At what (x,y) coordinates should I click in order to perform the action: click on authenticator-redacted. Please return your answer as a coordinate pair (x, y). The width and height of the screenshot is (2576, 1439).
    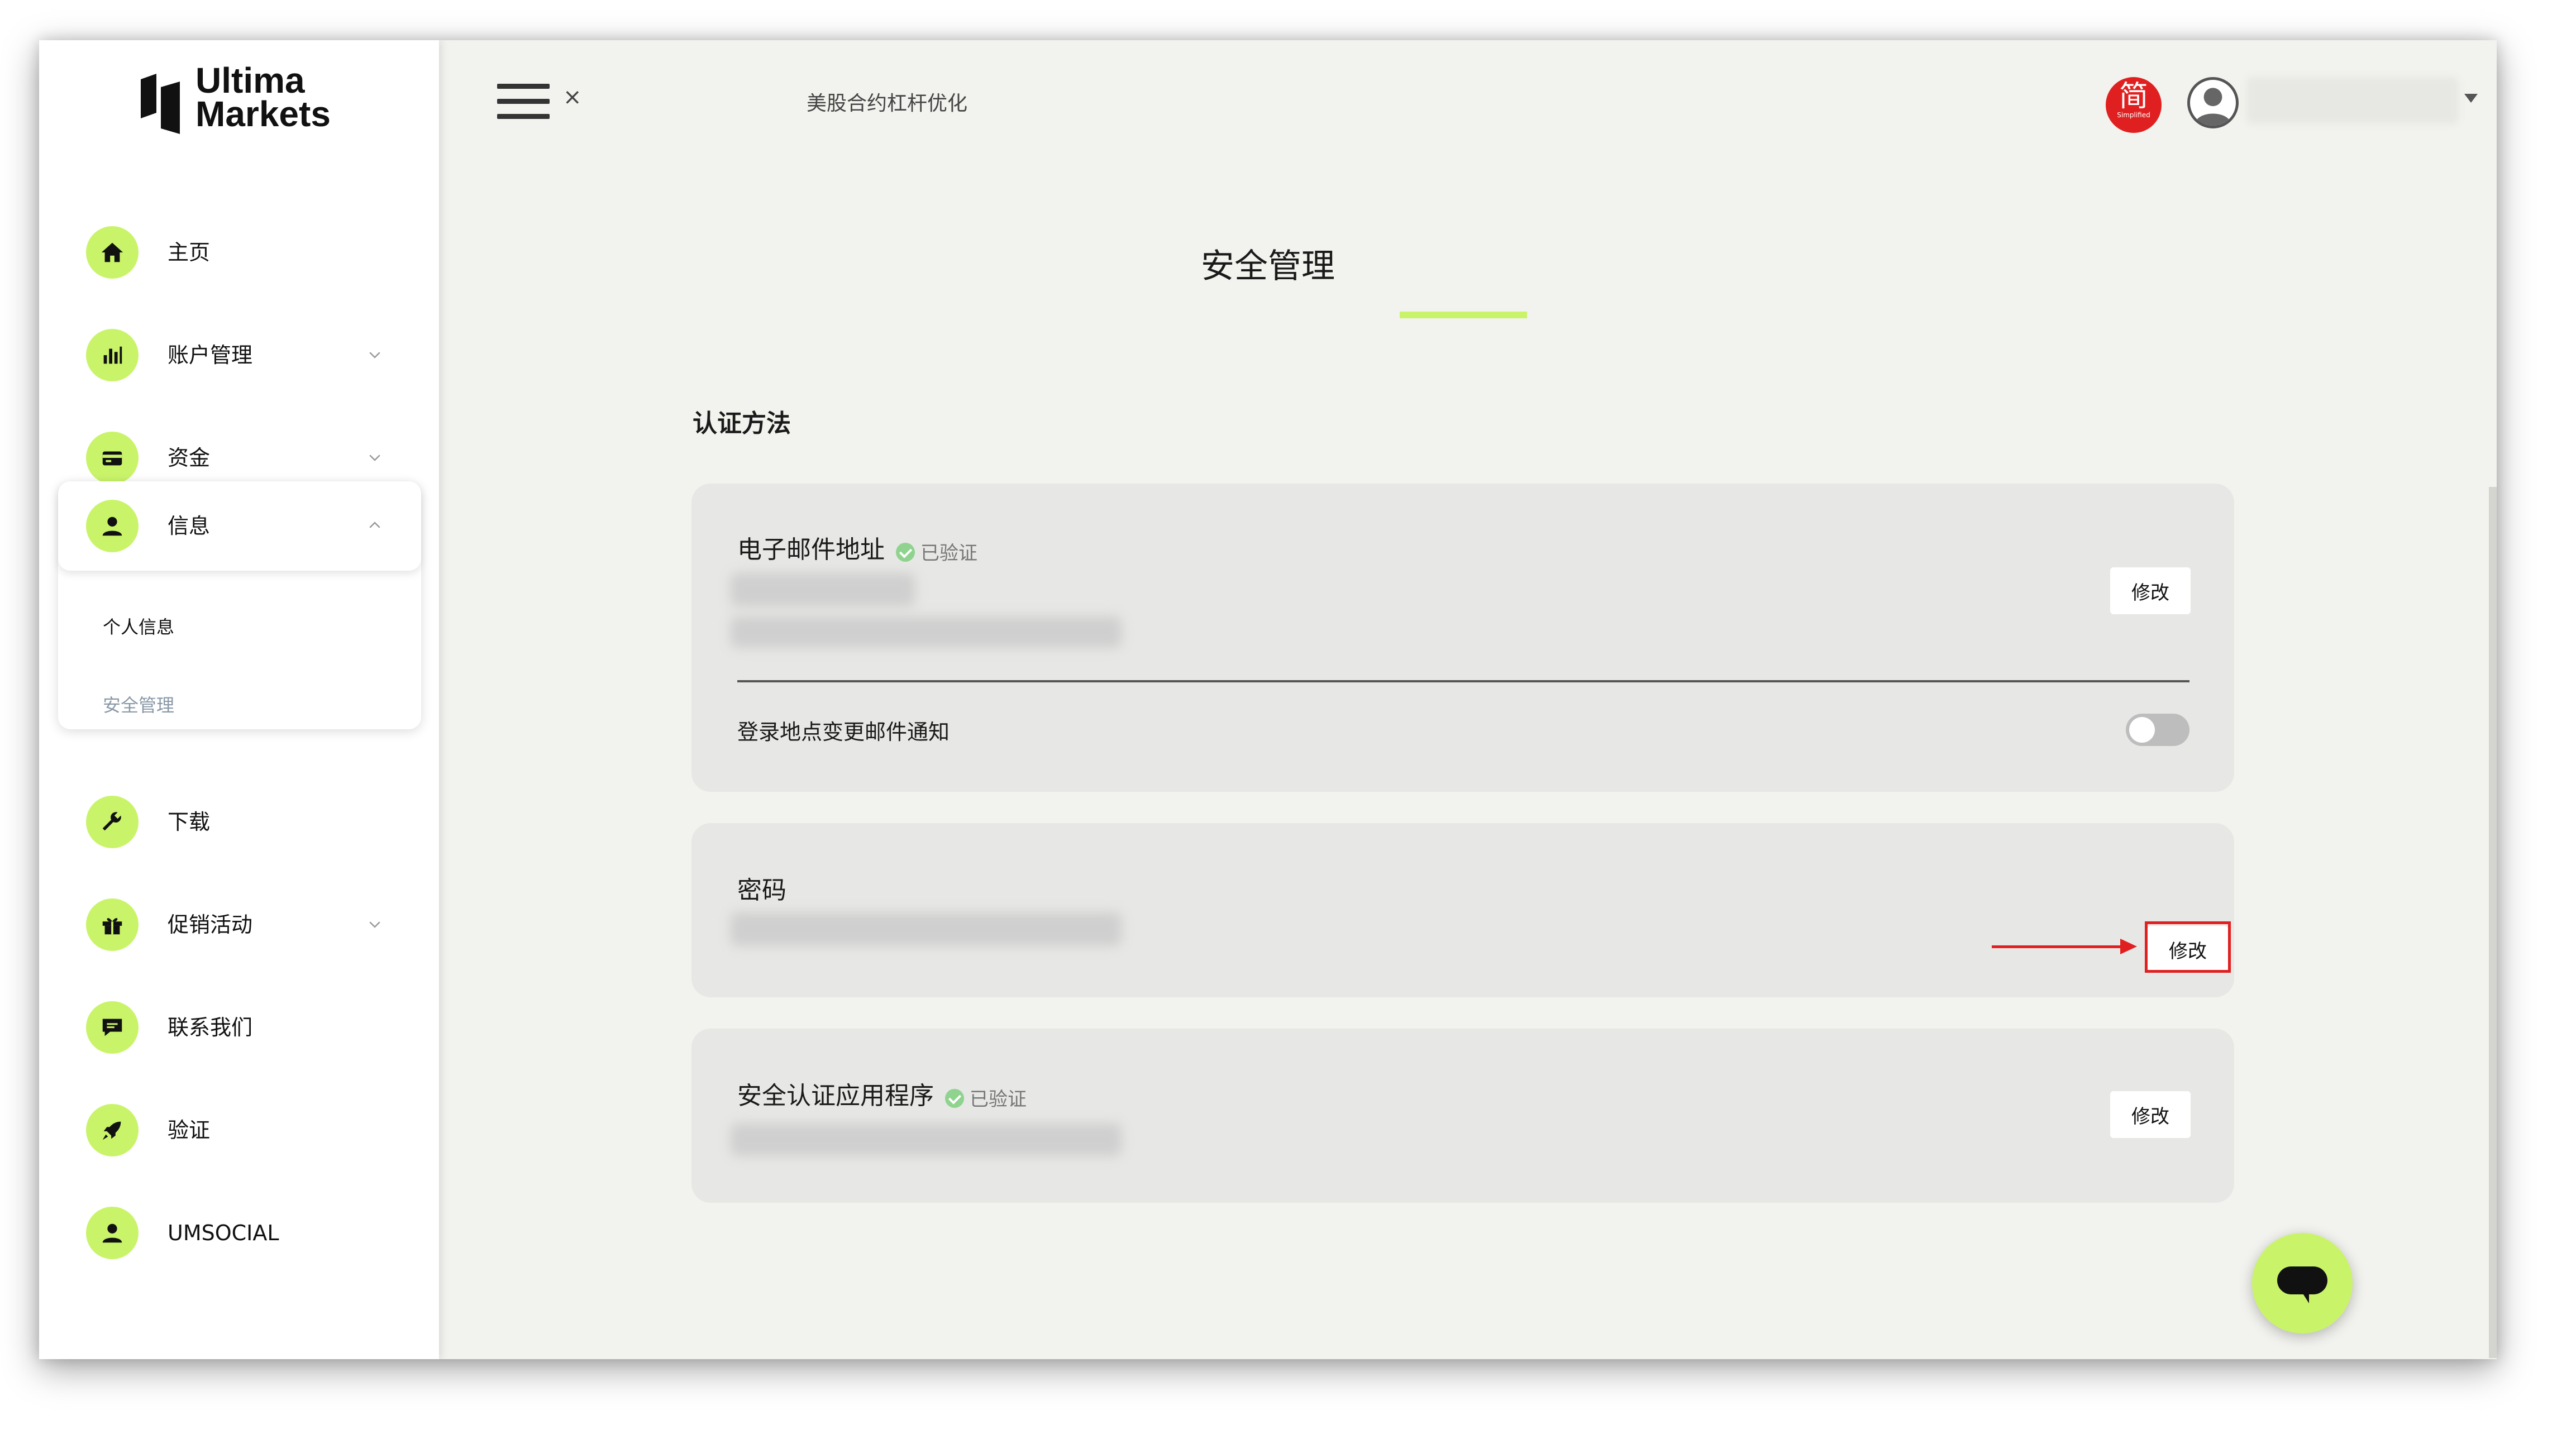
    Looking at the image, I should click on (927, 1140).